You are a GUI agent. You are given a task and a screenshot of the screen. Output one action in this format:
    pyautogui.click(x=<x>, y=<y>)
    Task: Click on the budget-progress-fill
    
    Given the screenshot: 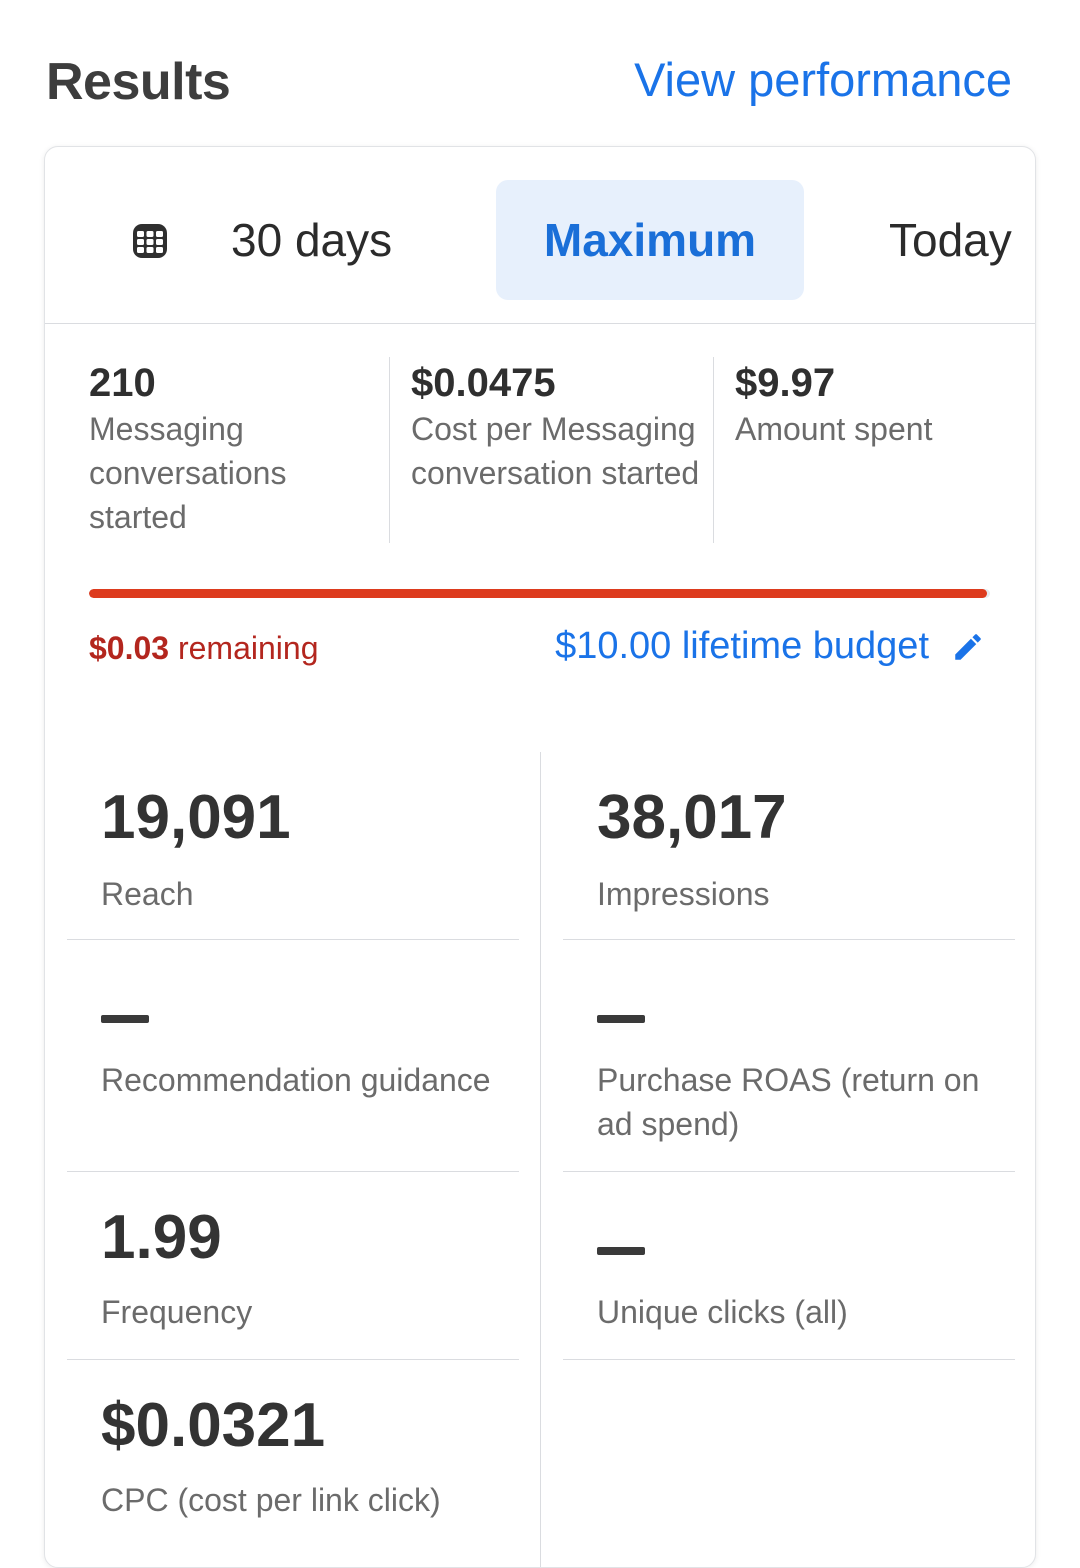 What is the action you would take?
    pyautogui.click(x=538, y=593)
    